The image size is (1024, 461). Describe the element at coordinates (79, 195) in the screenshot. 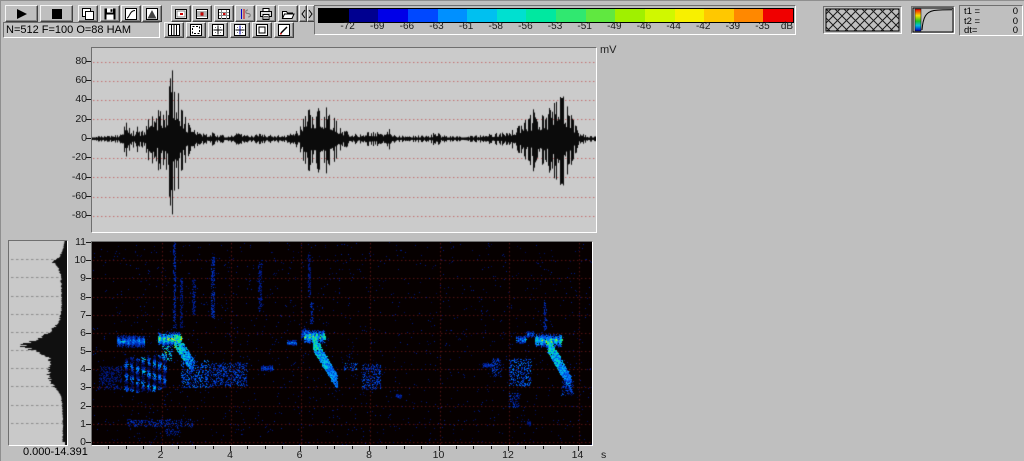

I see `waveform-y-tick-label: -60` at that location.